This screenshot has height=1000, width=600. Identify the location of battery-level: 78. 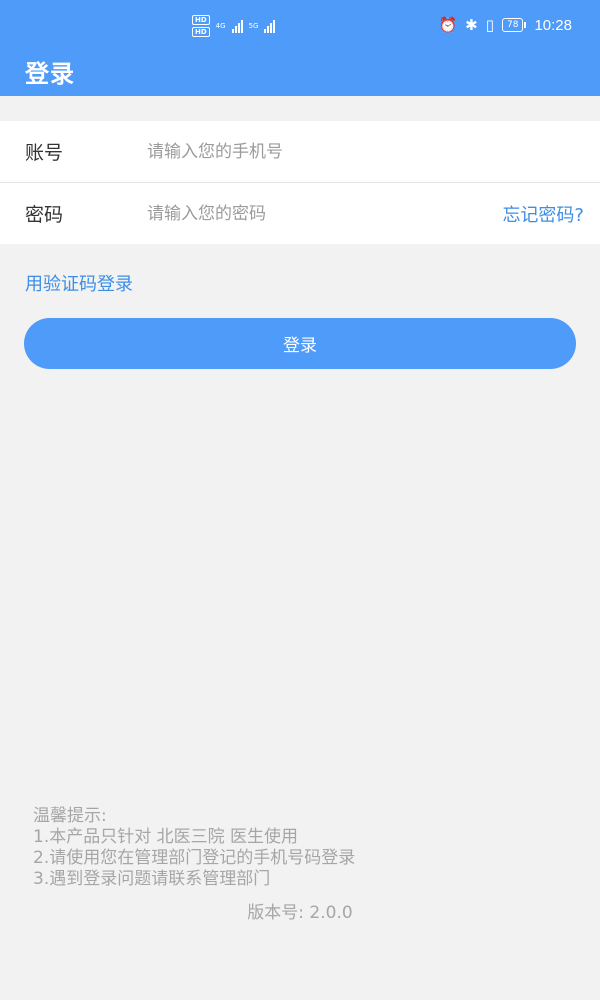
(513, 25).